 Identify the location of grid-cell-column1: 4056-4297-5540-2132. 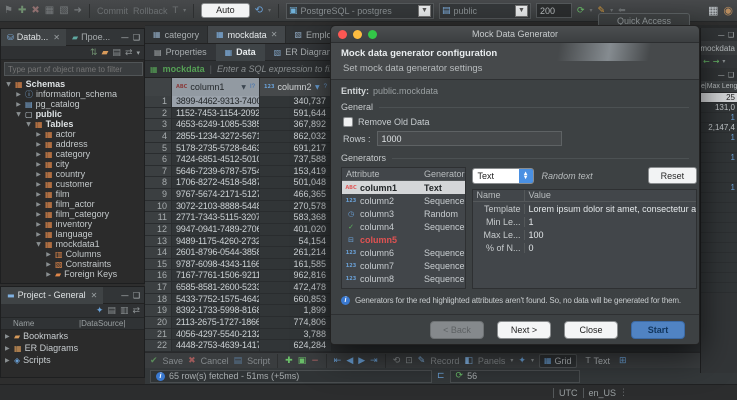
(216, 334).